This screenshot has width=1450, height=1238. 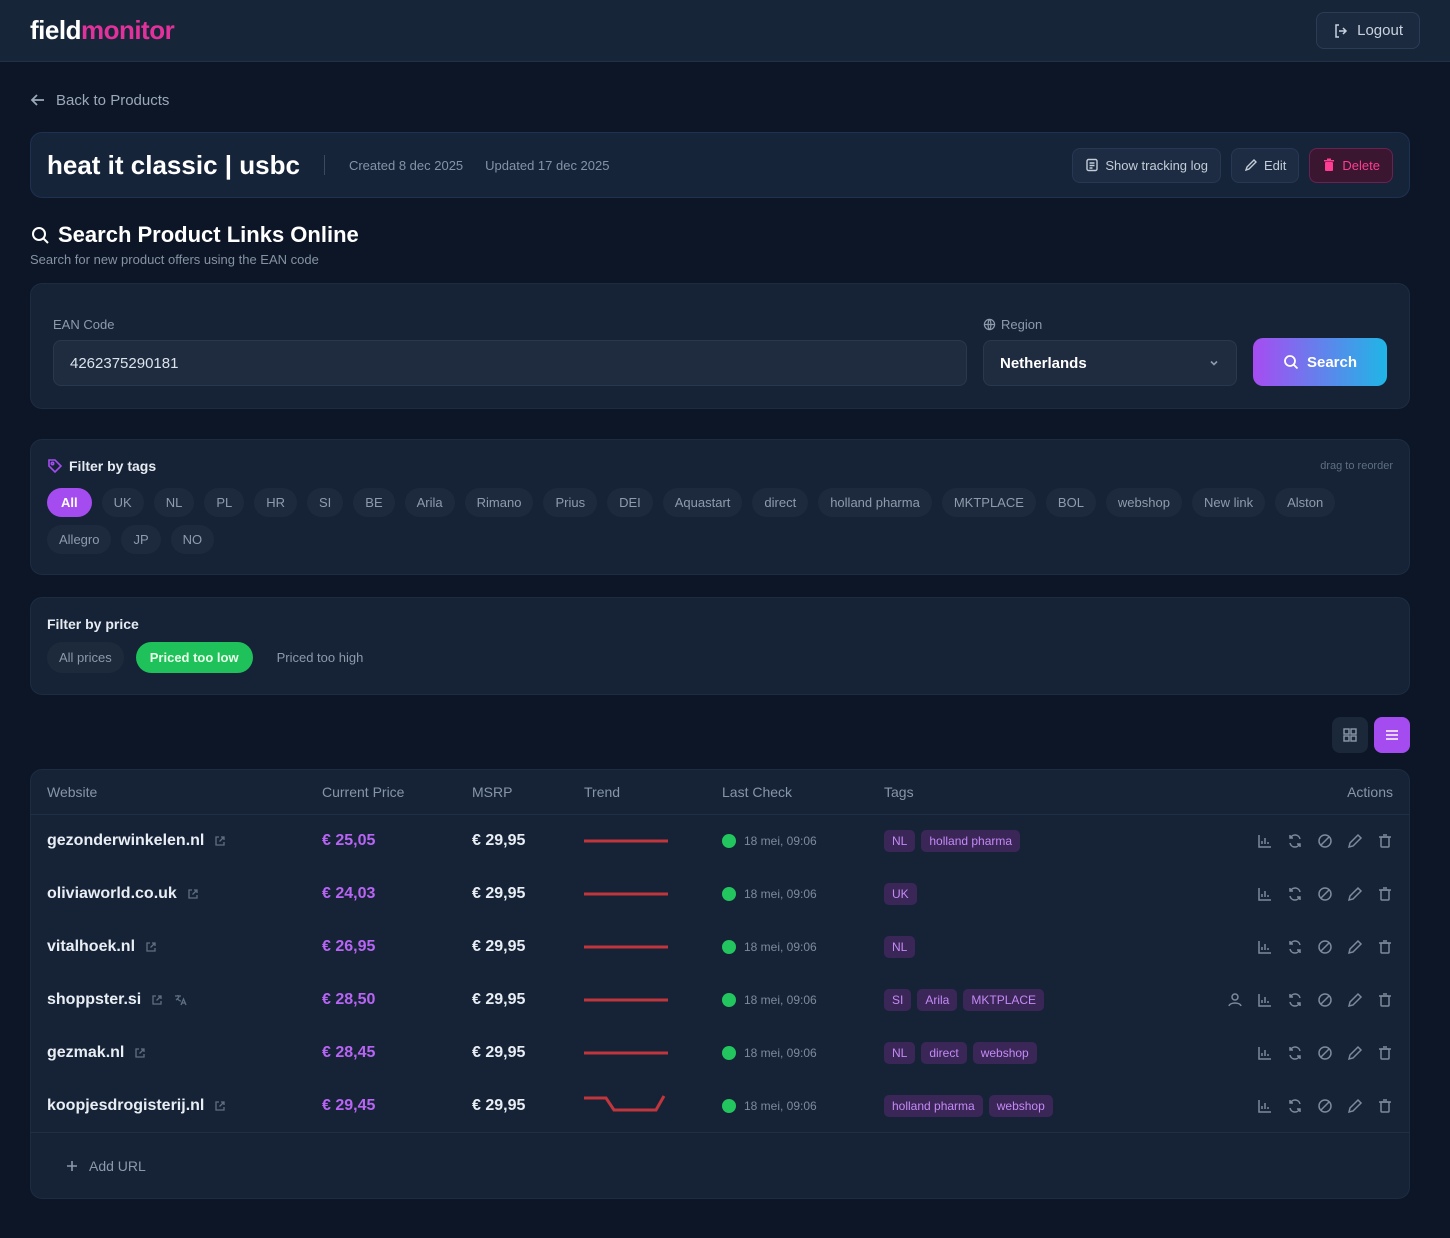 What do you see at coordinates (1235, 1000) in the screenshot?
I see `user-icon` at bounding box center [1235, 1000].